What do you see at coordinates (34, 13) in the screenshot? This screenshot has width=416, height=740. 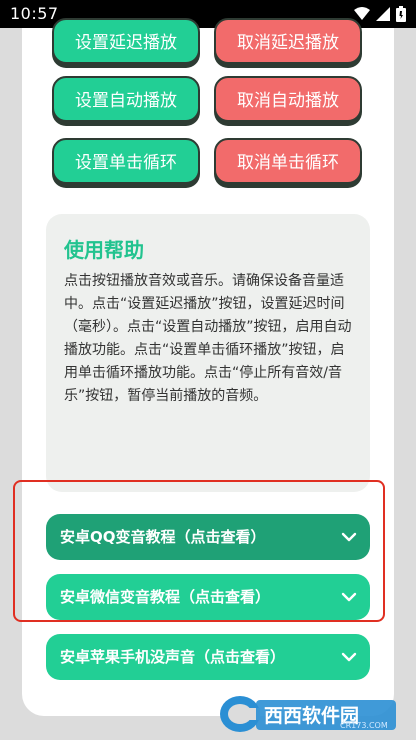 I see `status-time: 10:57` at bounding box center [34, 13].